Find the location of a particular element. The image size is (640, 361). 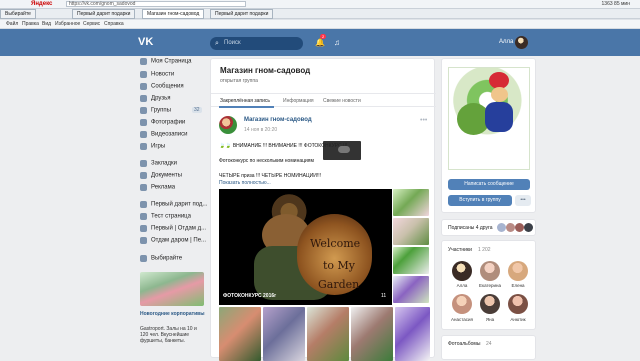

sidebar-item-community-5: Выбирайте is located at coordinates (161, 260).